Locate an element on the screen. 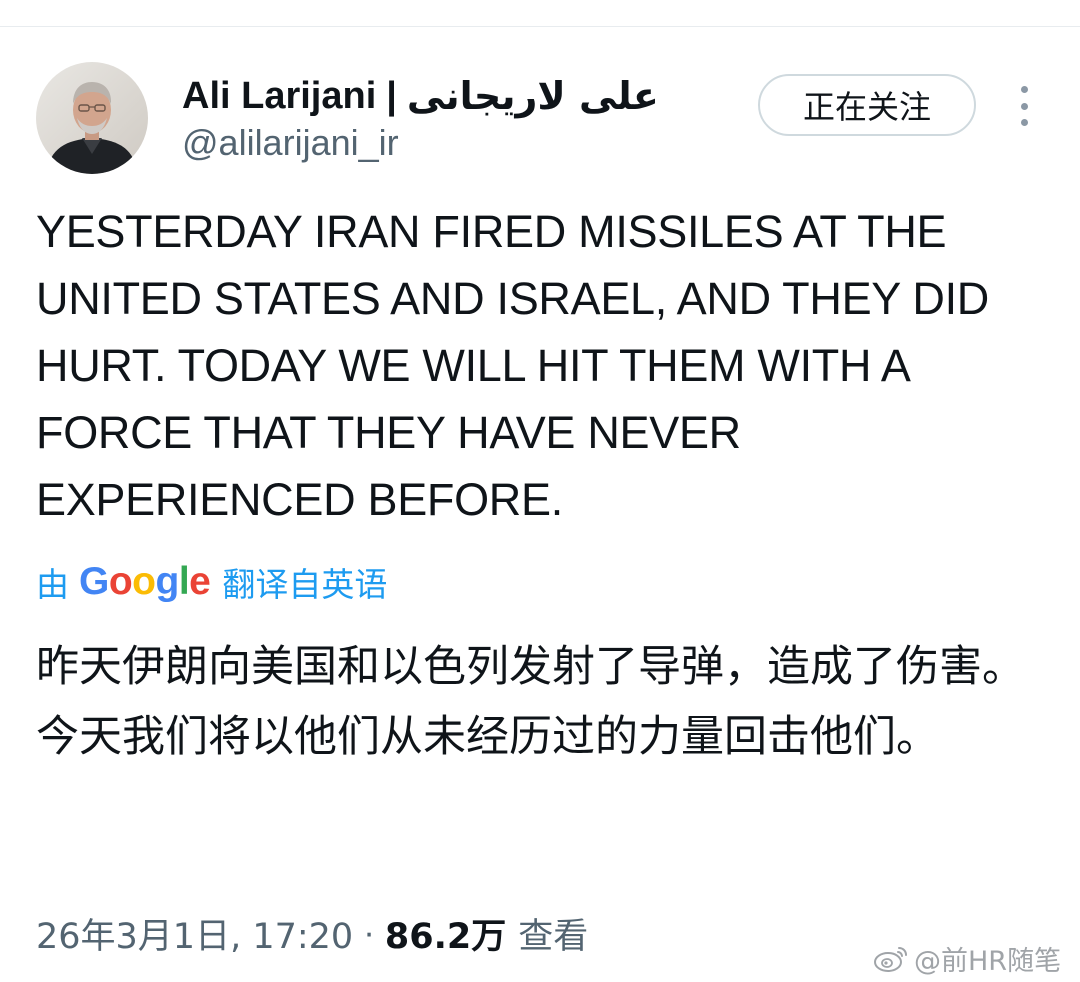  views-count: 86.2万 is located at coordinates (445, 936).